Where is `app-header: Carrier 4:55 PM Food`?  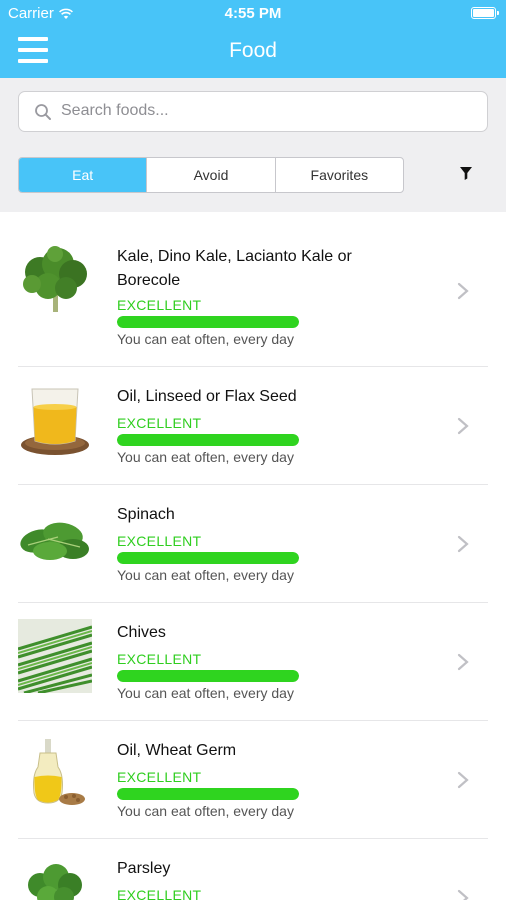 app-header: Carrier 4:55 PM Food is located at coordinates (253, 39).